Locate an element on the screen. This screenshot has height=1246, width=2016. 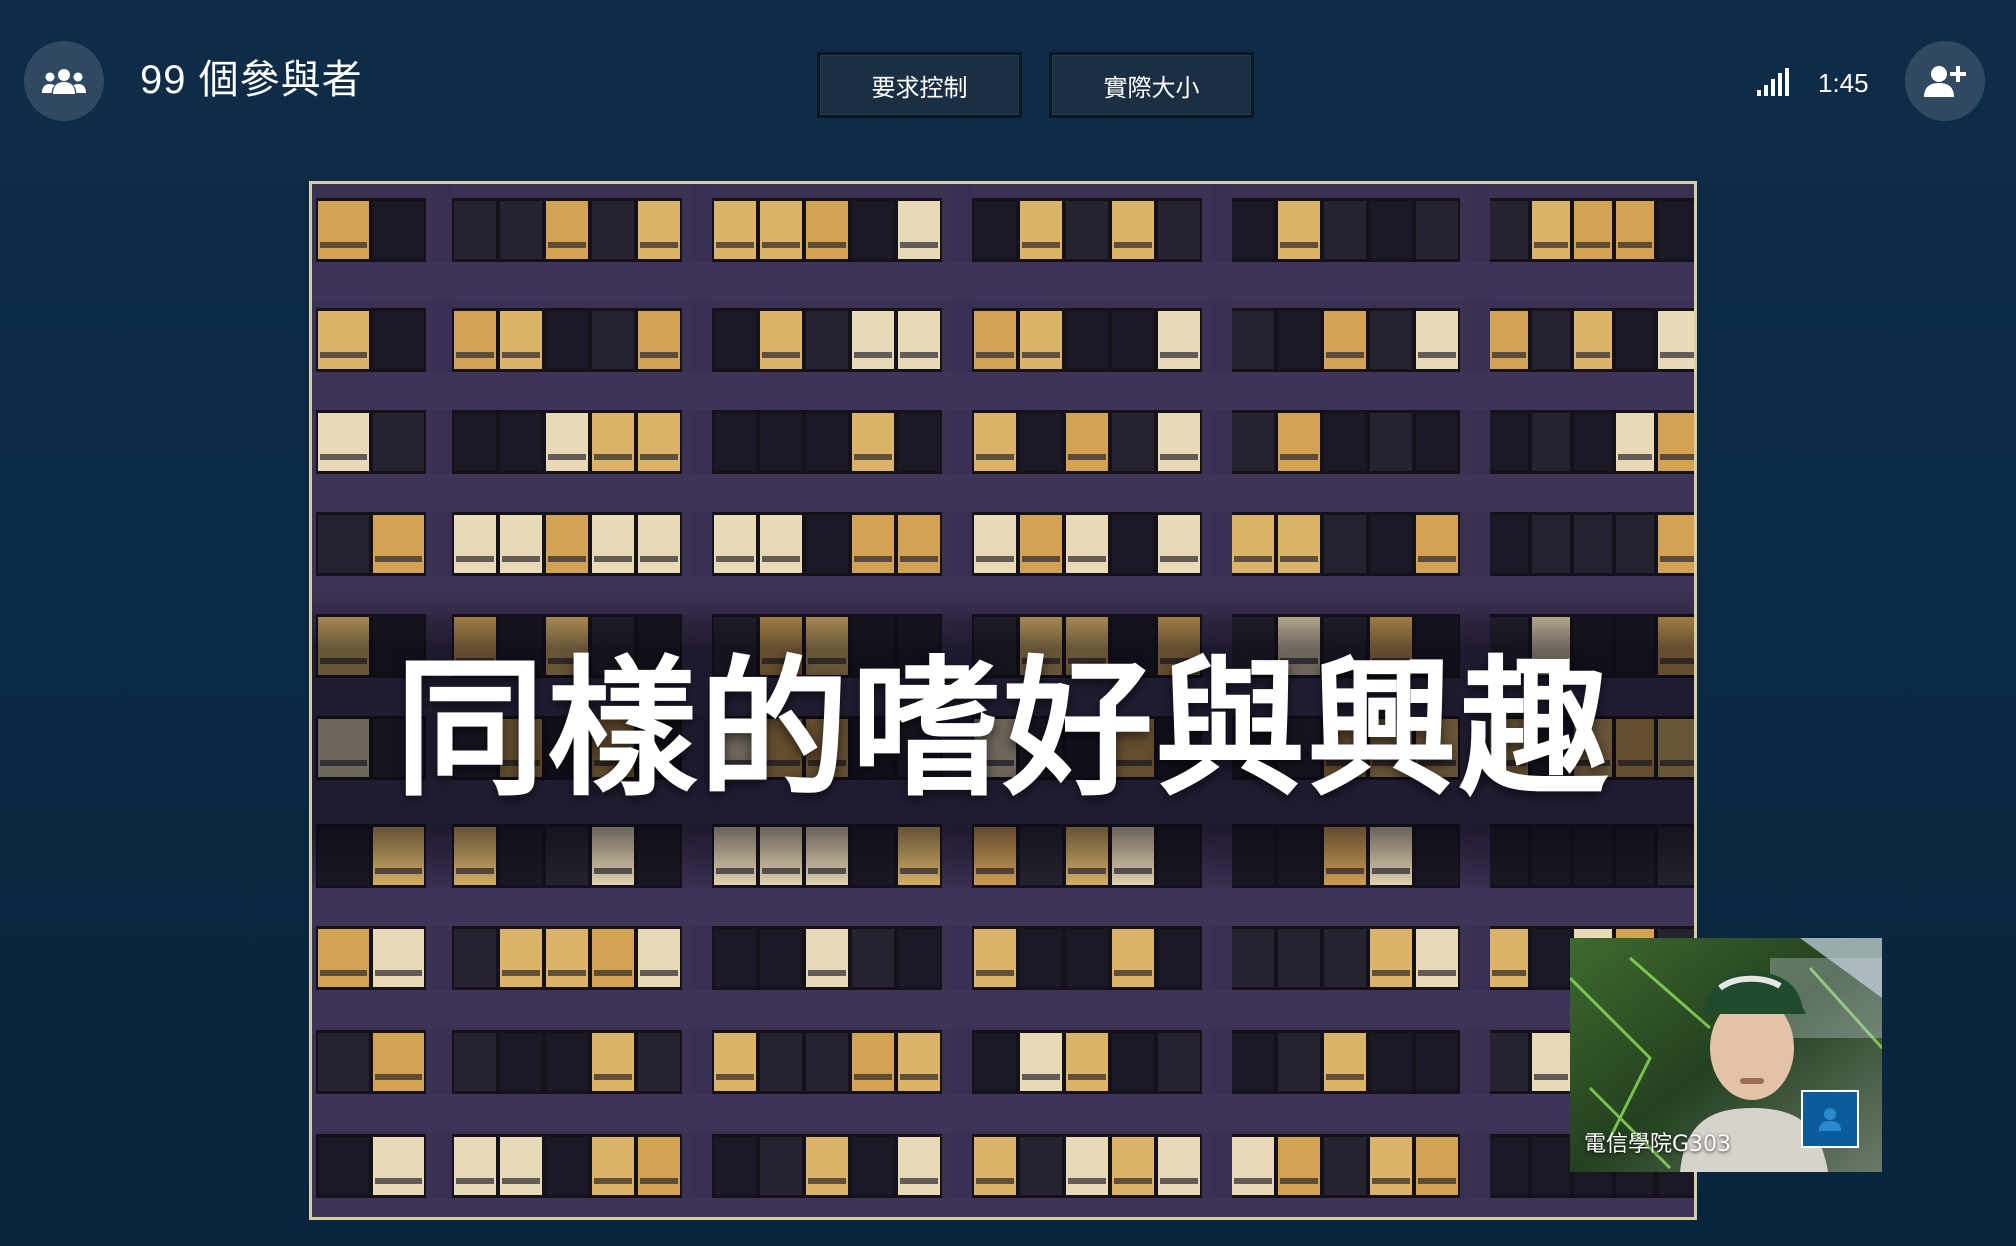
avatar is located at coordinates (1830, 1119).